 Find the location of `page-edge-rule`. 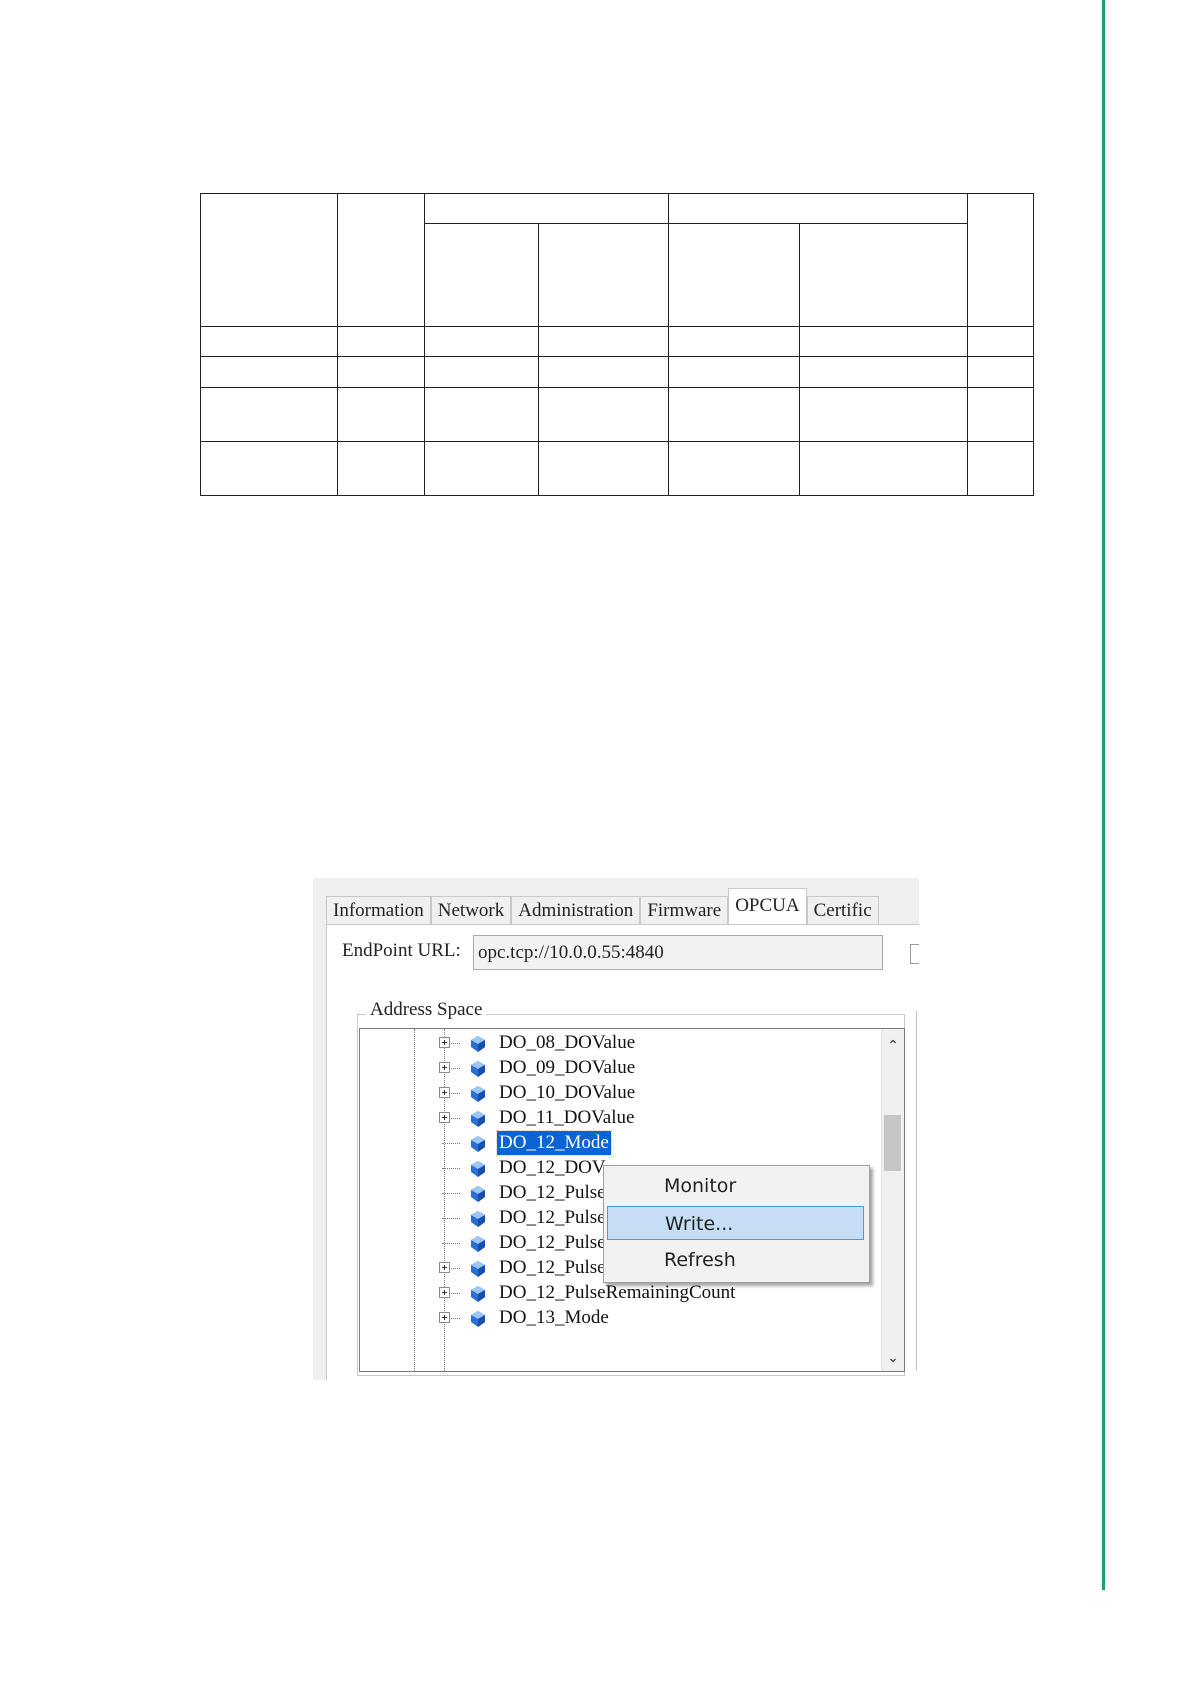

page-edge-rule is located at coordinates (1103, 795).